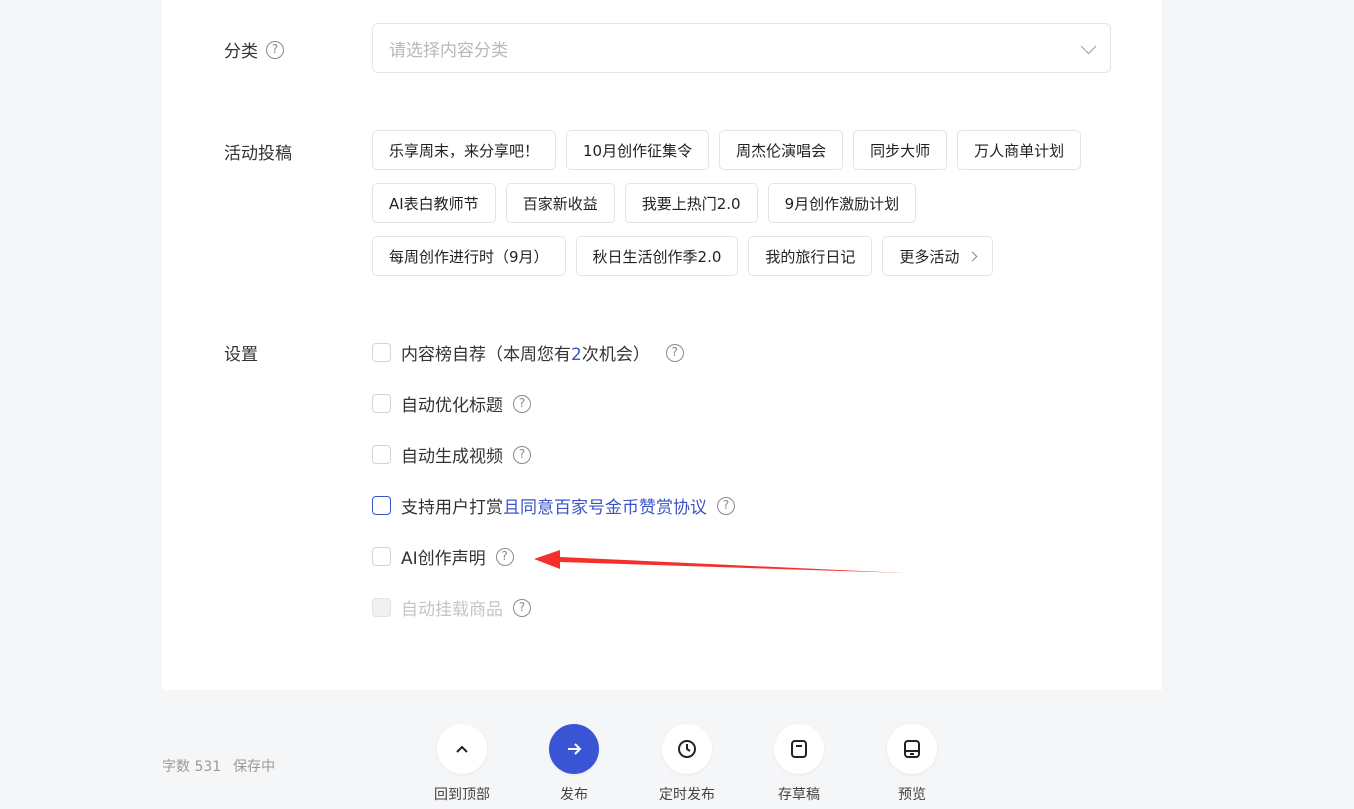 This screenshot has height=809, width=1354. Describe the element at coordinates (525, 355) in the screenshot. I see `recommend-text: 内容榜自荐（本周您有2次机会）` at that location.